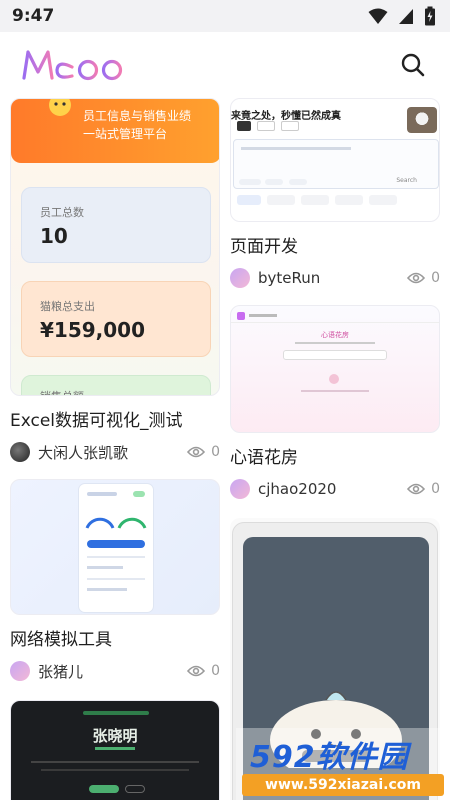  I want to click on stat-label: 员工总数, so click(62, 212).